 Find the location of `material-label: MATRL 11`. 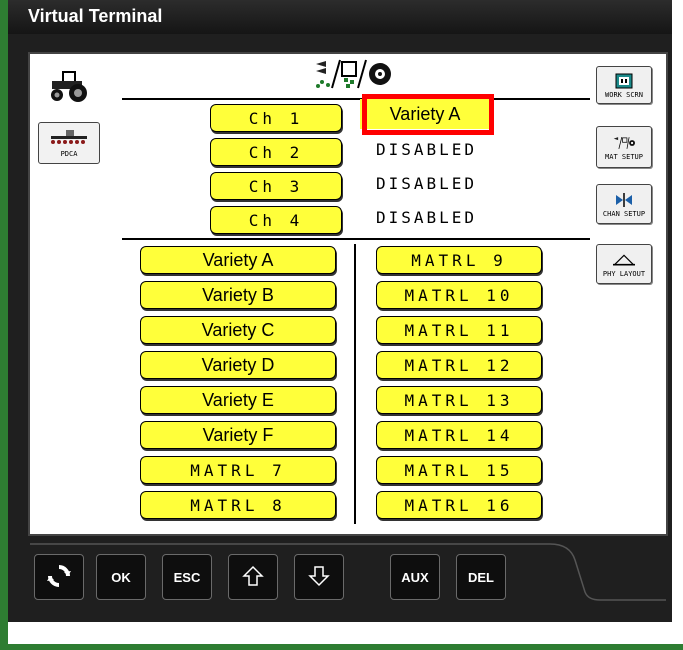

material-label: MATRL 11 is located at coordinates (459, 330).